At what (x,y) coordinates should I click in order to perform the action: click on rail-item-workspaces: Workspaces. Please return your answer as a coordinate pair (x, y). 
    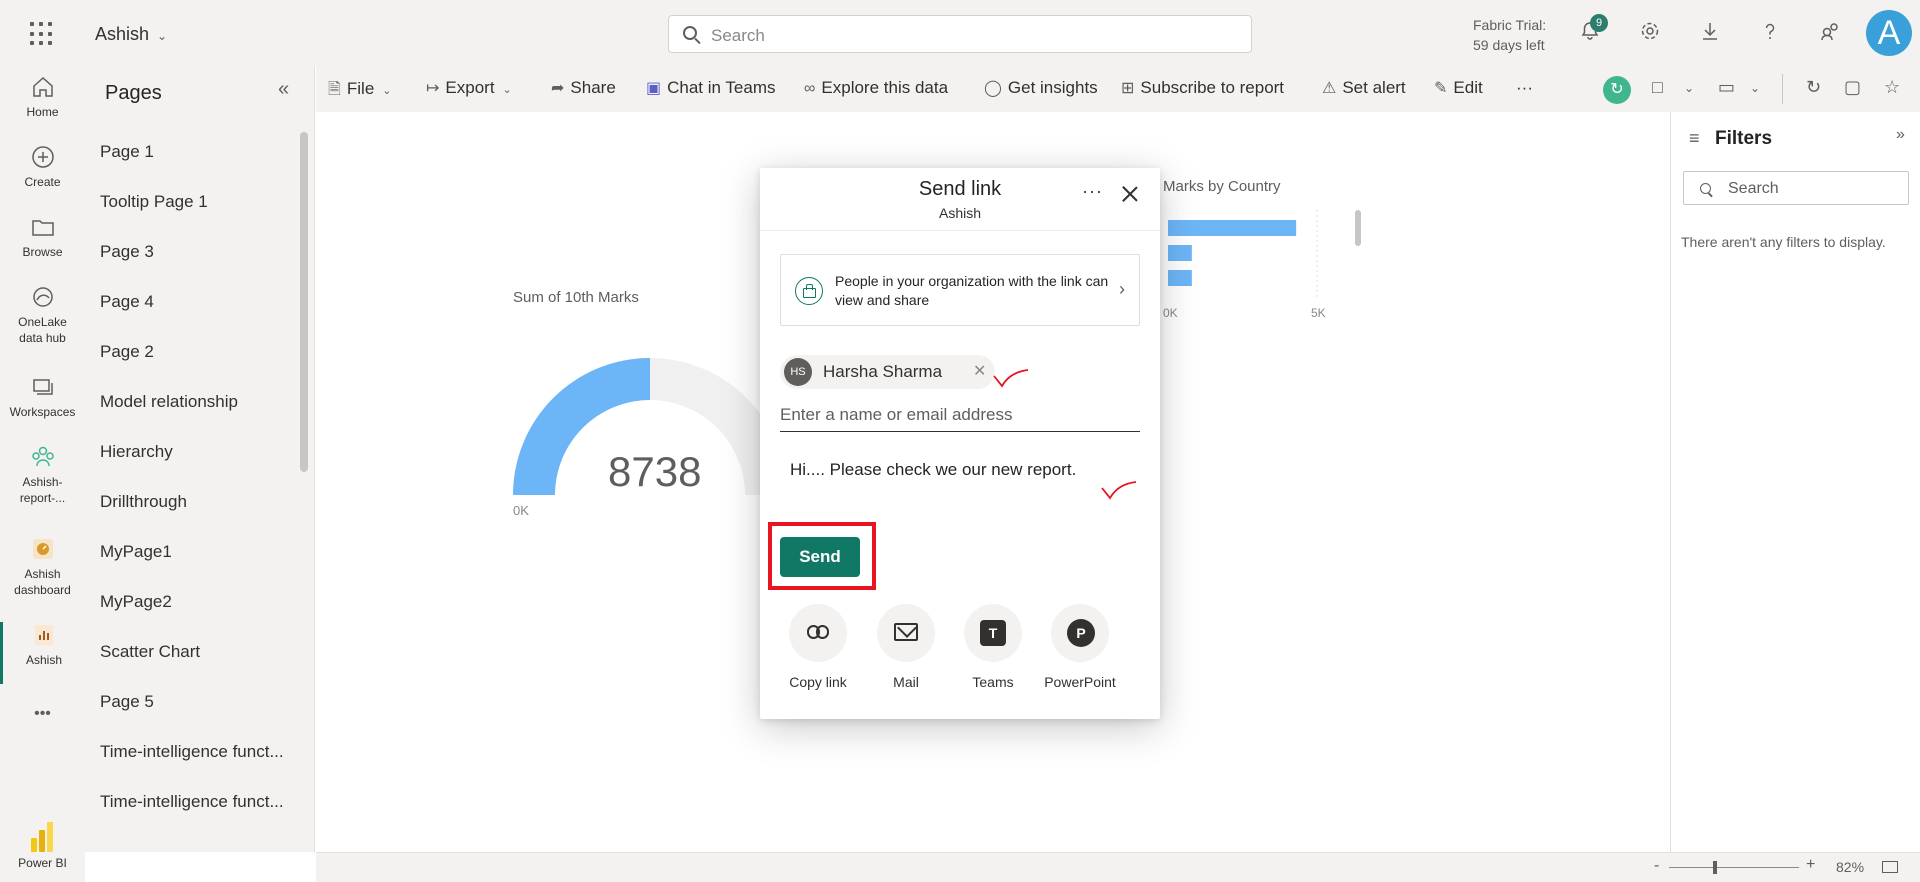
    Looking at the image, I should click on (42, 397).